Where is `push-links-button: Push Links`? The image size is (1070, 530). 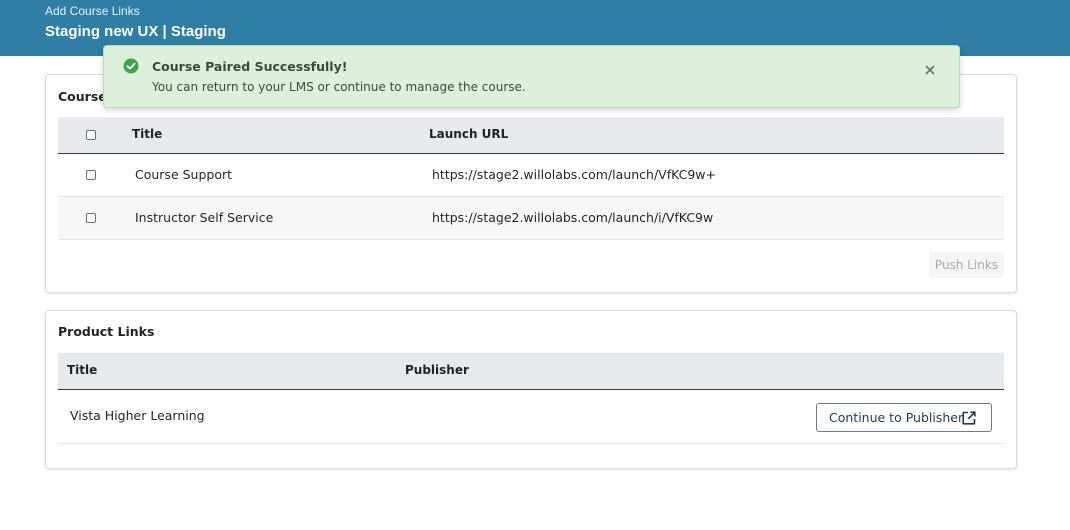
push-links-button: Push Links is located at coordinates (966, 265).